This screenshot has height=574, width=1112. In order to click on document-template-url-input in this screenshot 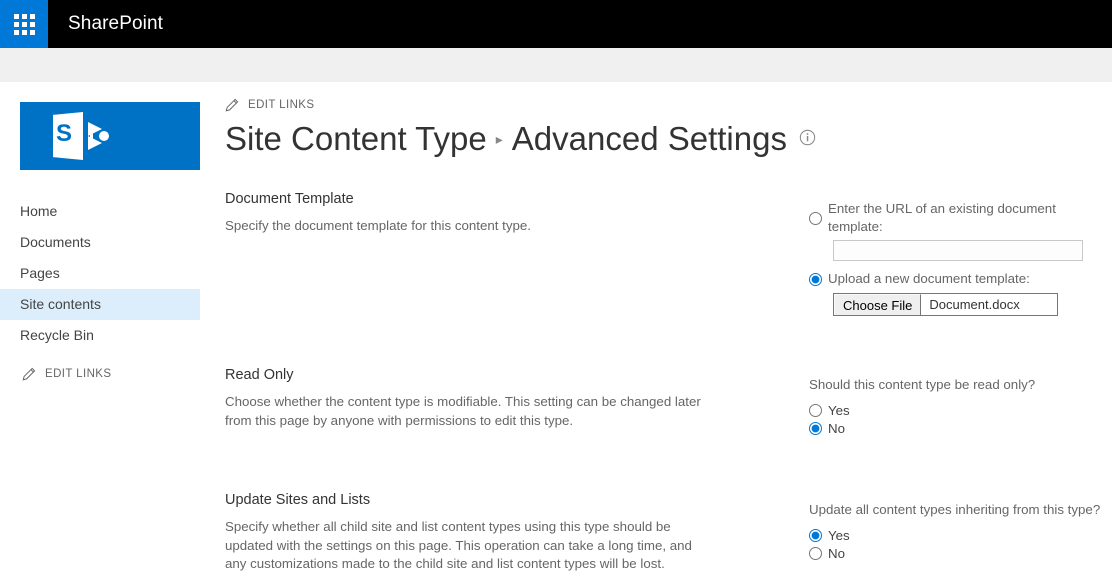, I will do `click(958, 250)`.